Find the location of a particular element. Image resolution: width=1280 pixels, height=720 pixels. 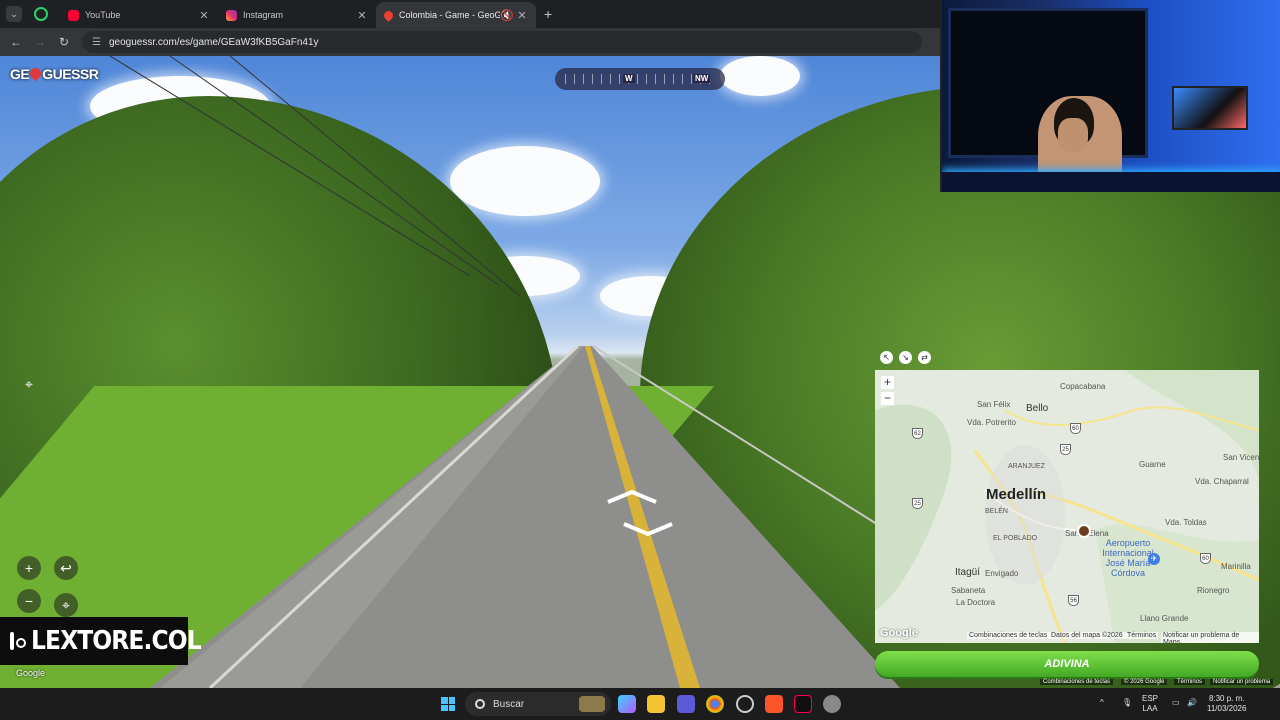

map-label: Bello is located at coordinates (1037, 408).